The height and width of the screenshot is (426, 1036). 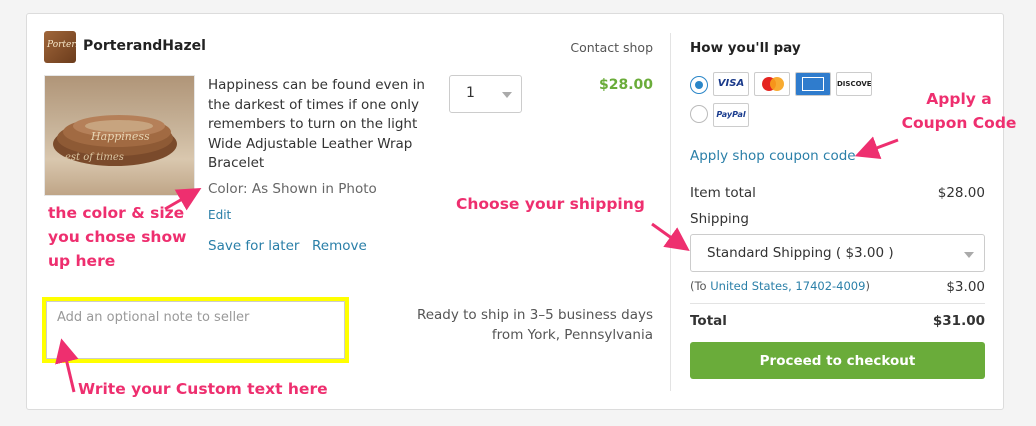 What do you see at coordinates (719, 219) in the screenshot?
I see `shipping-label: Shipping` at bounding box center [719, 219].